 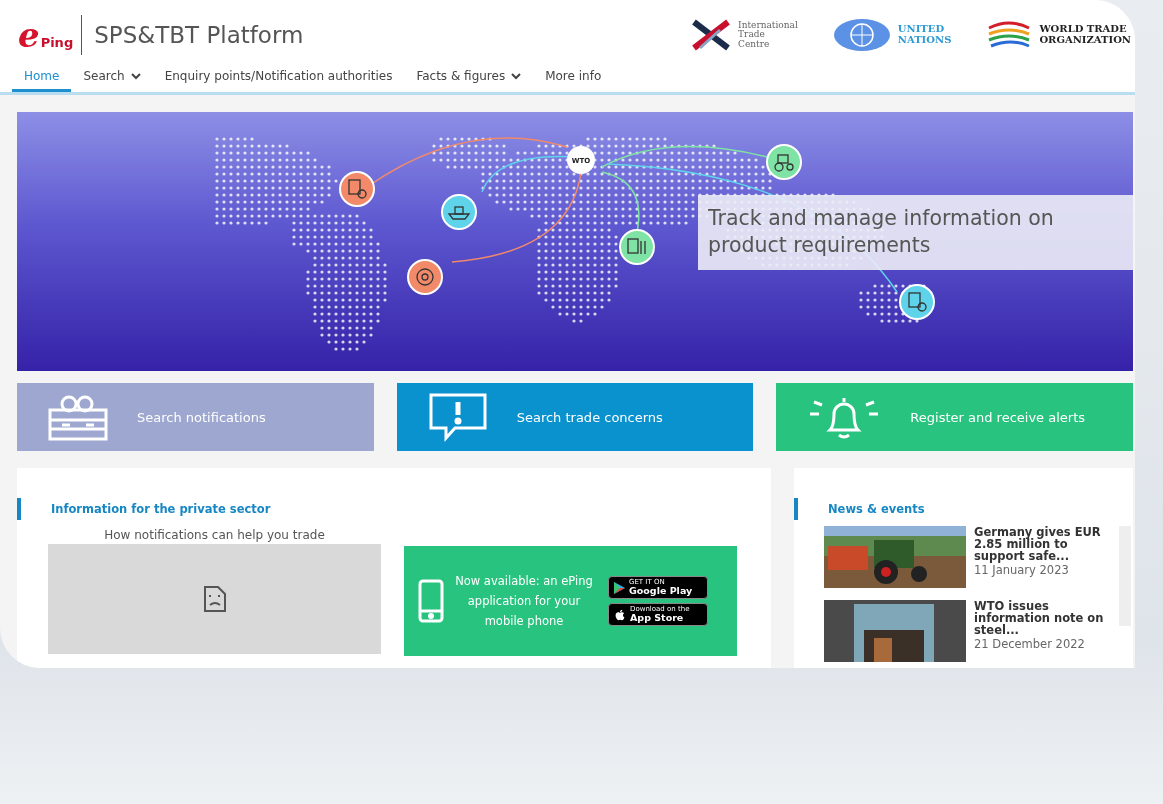 I want to click on nav-link: Enquiry points/Notification authorities, so click(x=278, y=80).